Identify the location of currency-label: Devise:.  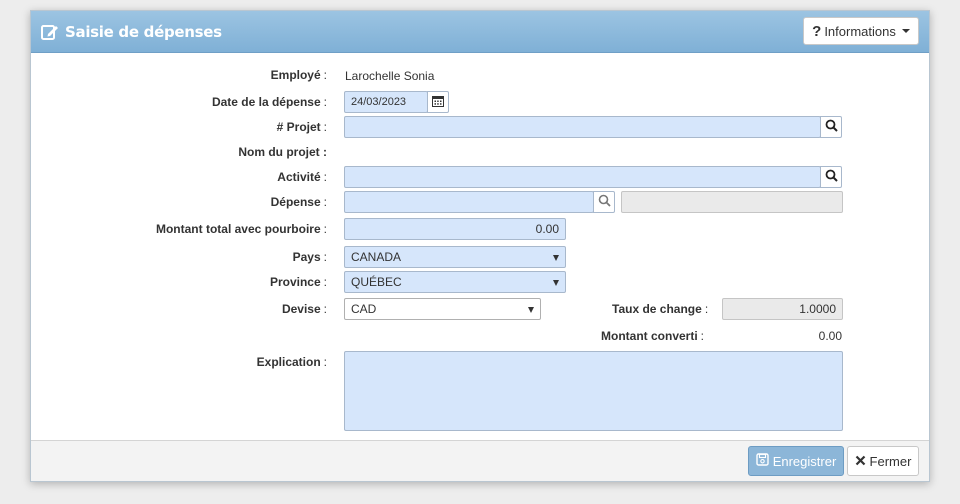
(304, 309).